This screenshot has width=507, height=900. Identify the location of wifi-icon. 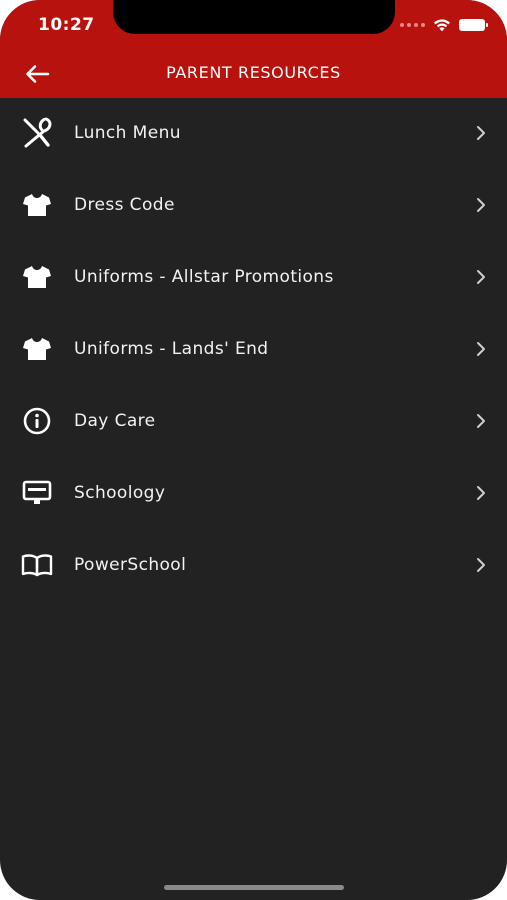
(442, 25).